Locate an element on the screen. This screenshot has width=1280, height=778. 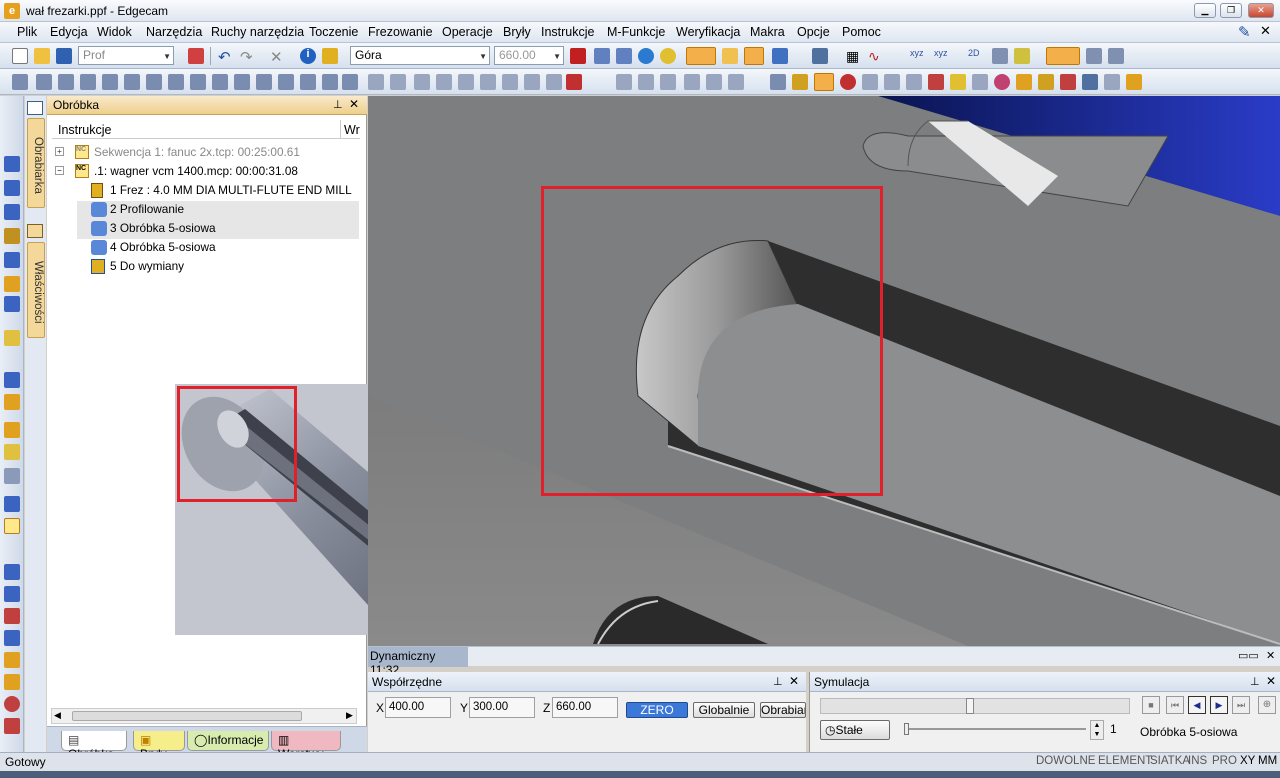
menu-bryly: Bryły is located at coordinates (517, 32).